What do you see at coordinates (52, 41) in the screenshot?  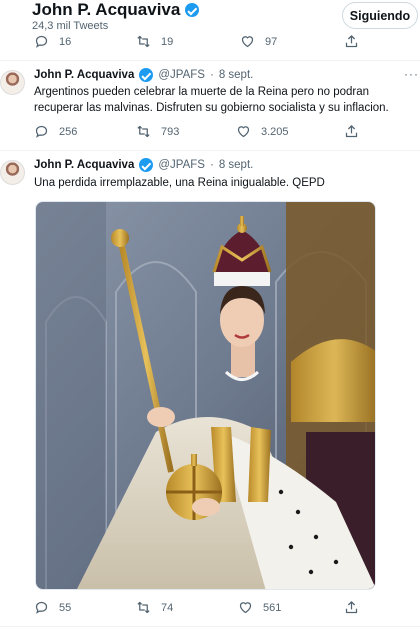 I see `reply-button: 16` at bounding box center [52, 41].